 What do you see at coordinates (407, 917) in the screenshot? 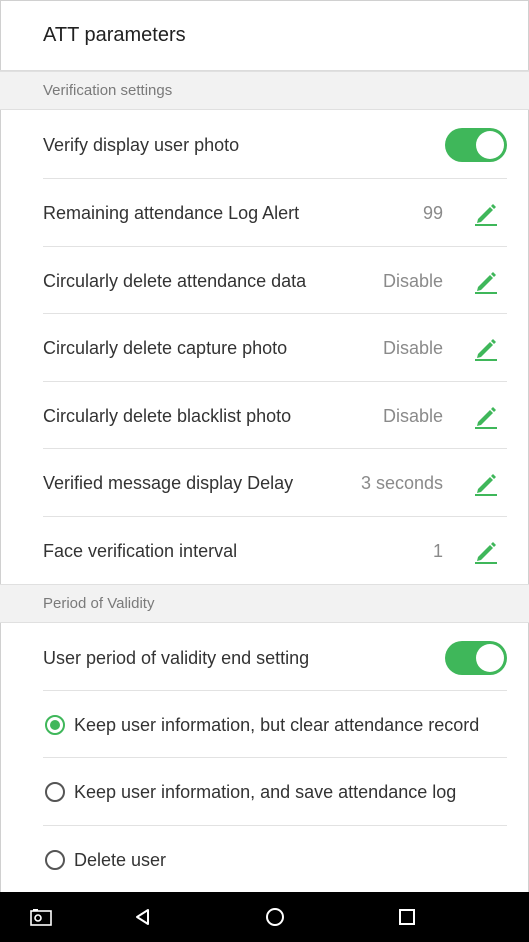
I see `recents-icon` at bounding box center [407, 917].